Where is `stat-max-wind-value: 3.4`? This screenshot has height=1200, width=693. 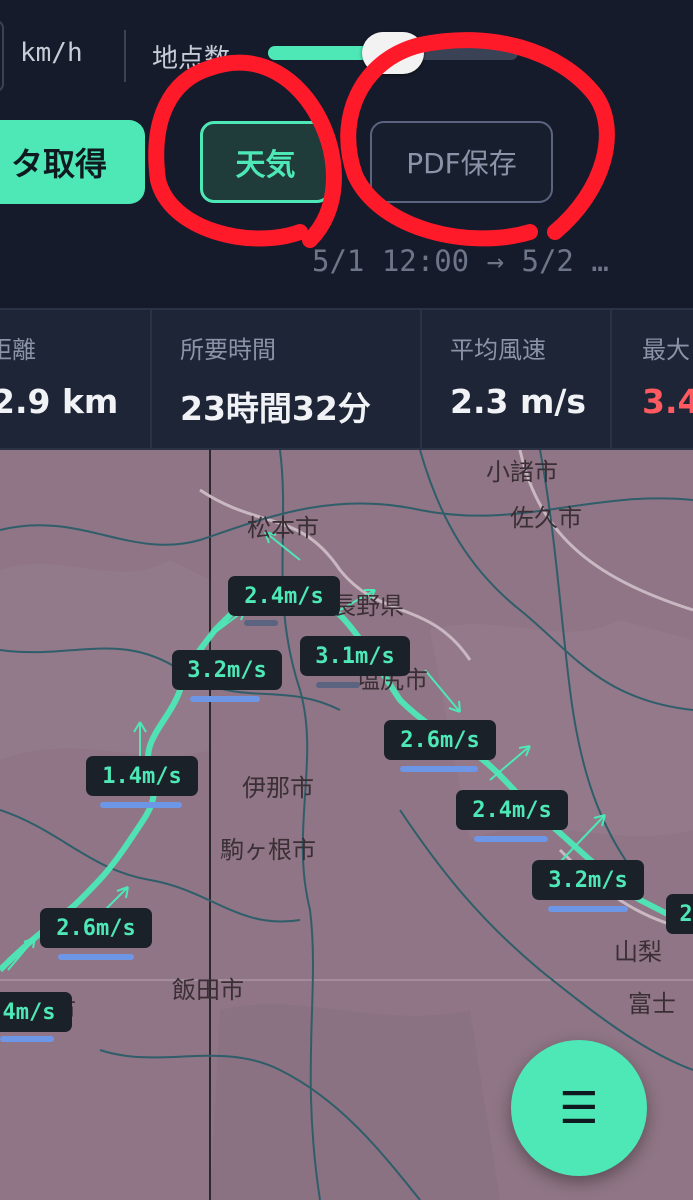 stat-max-wind-value: 3.4 is located at coordinates (667, 401).